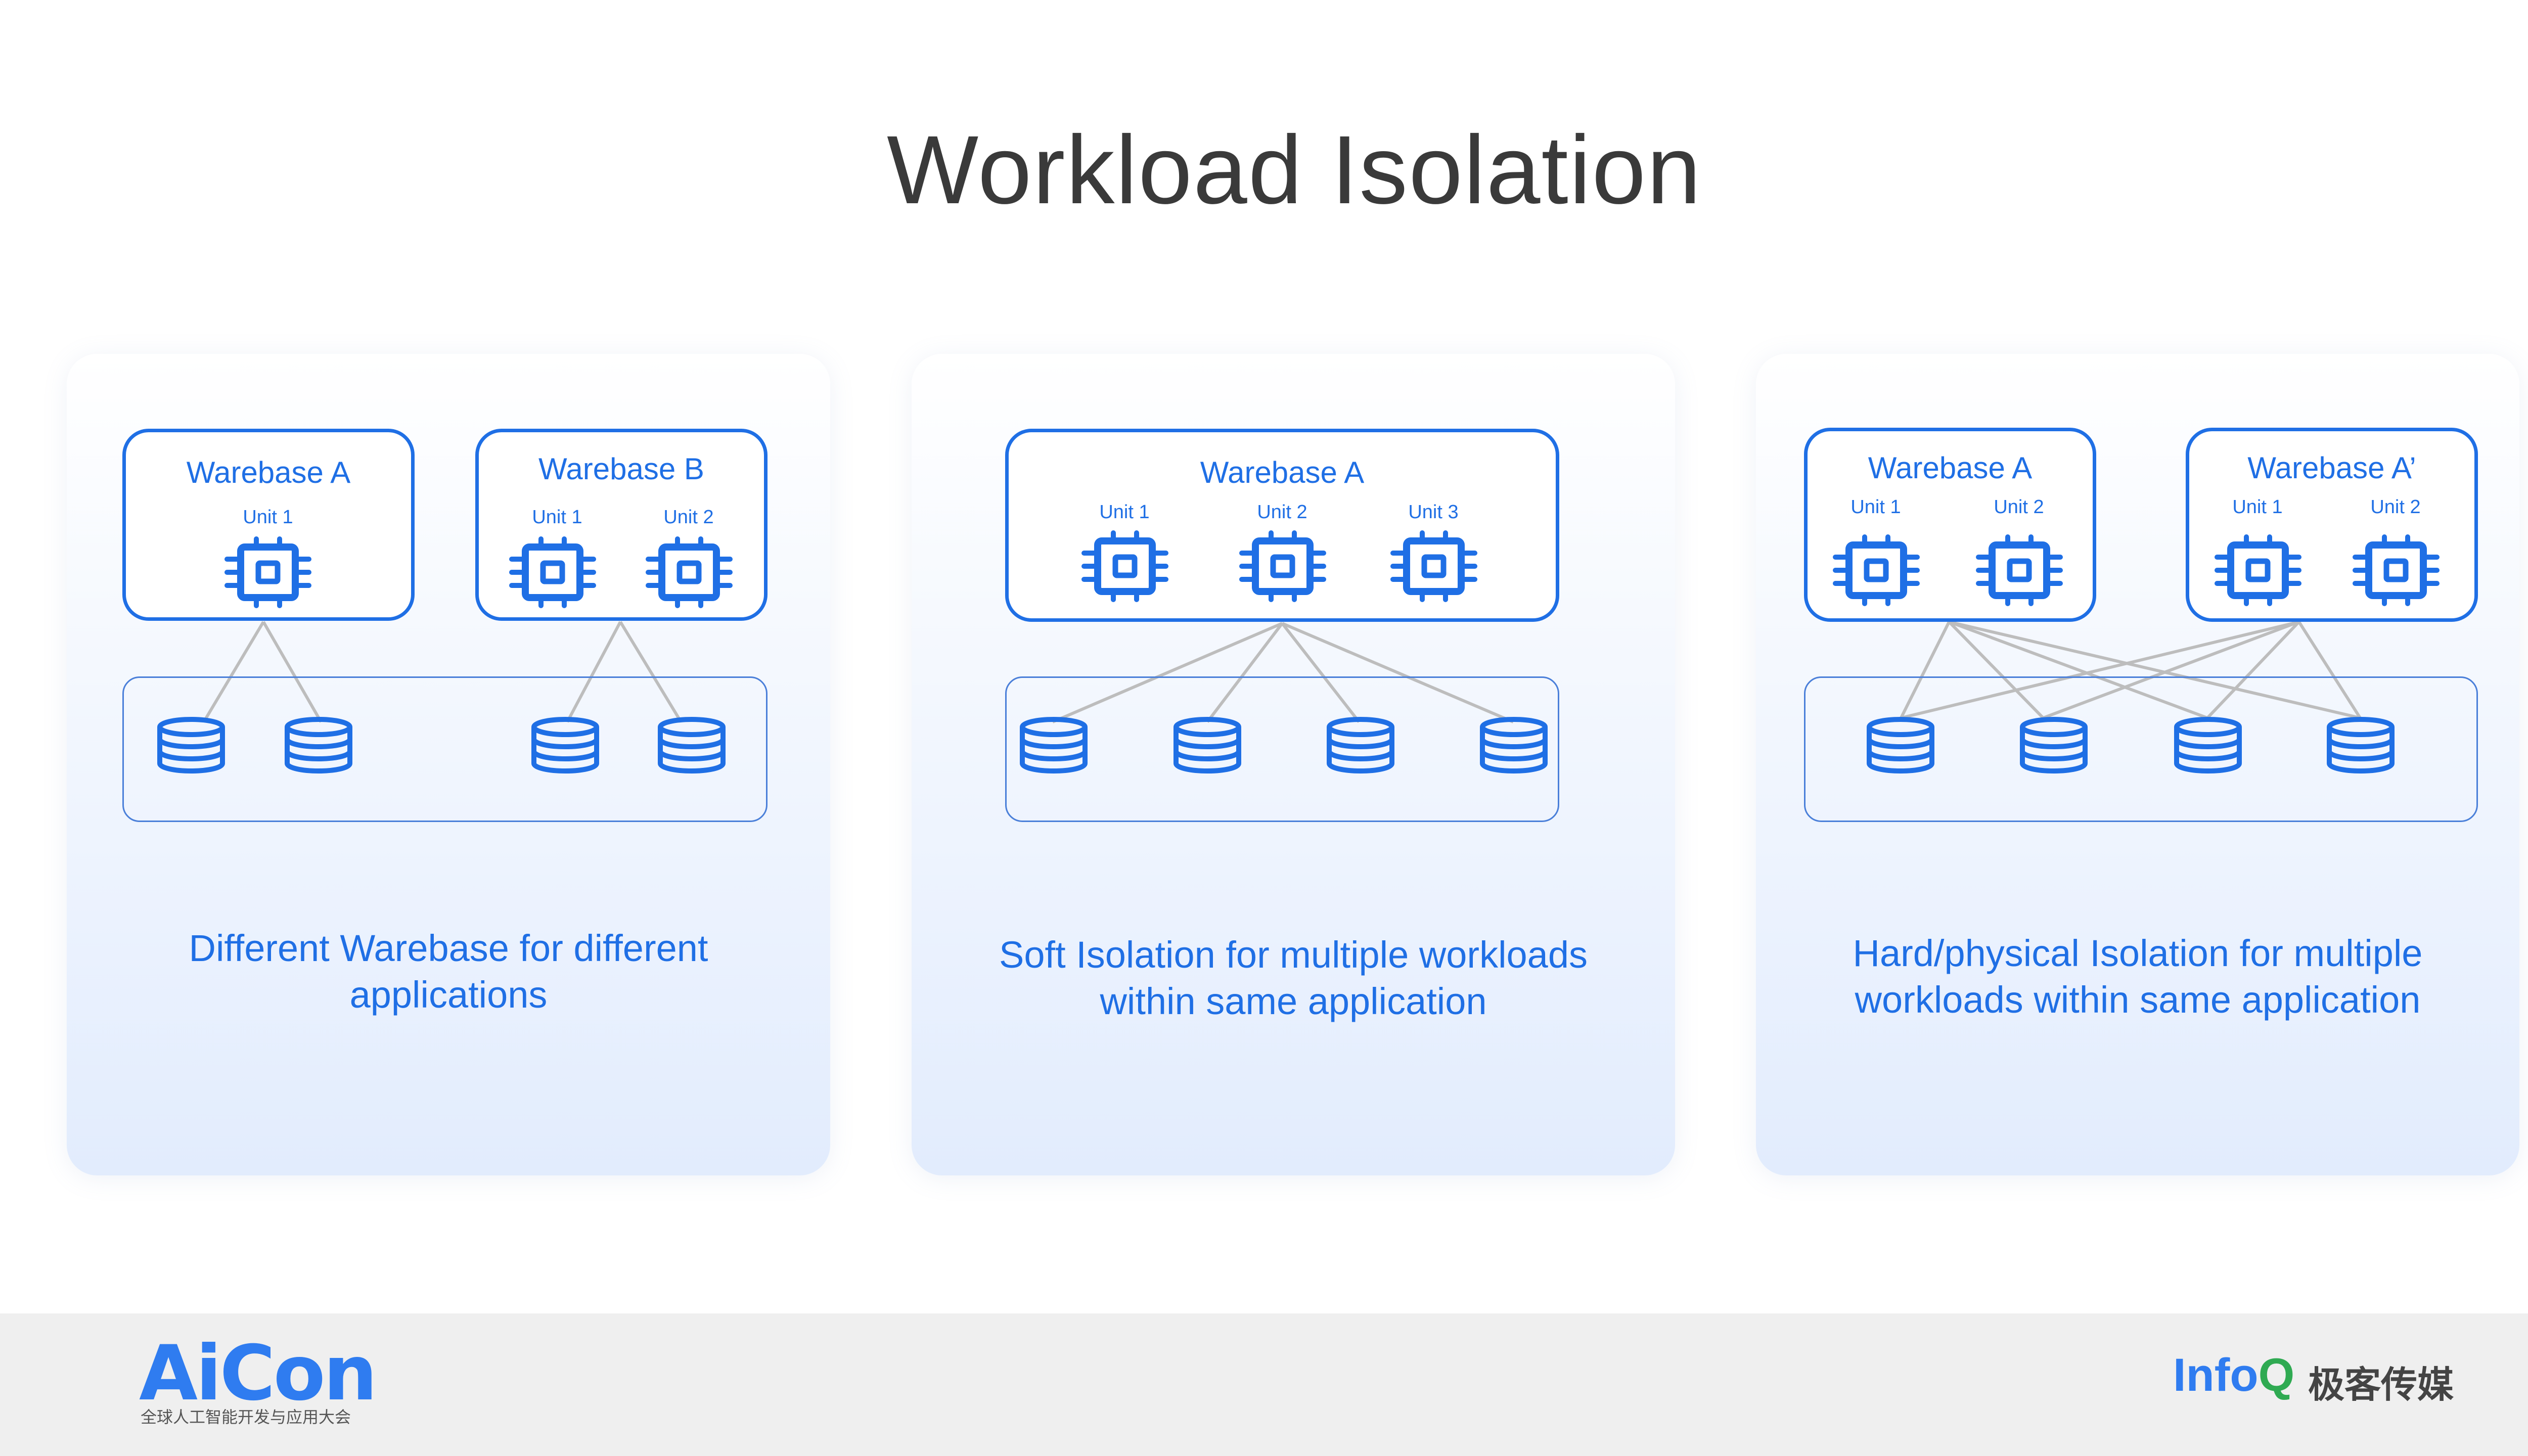 This screenshot has height=1456, width=2528. Describe the element at coordinates (621, 469) in the screenshot. I see `warebase-title: Warebase B` at that location.